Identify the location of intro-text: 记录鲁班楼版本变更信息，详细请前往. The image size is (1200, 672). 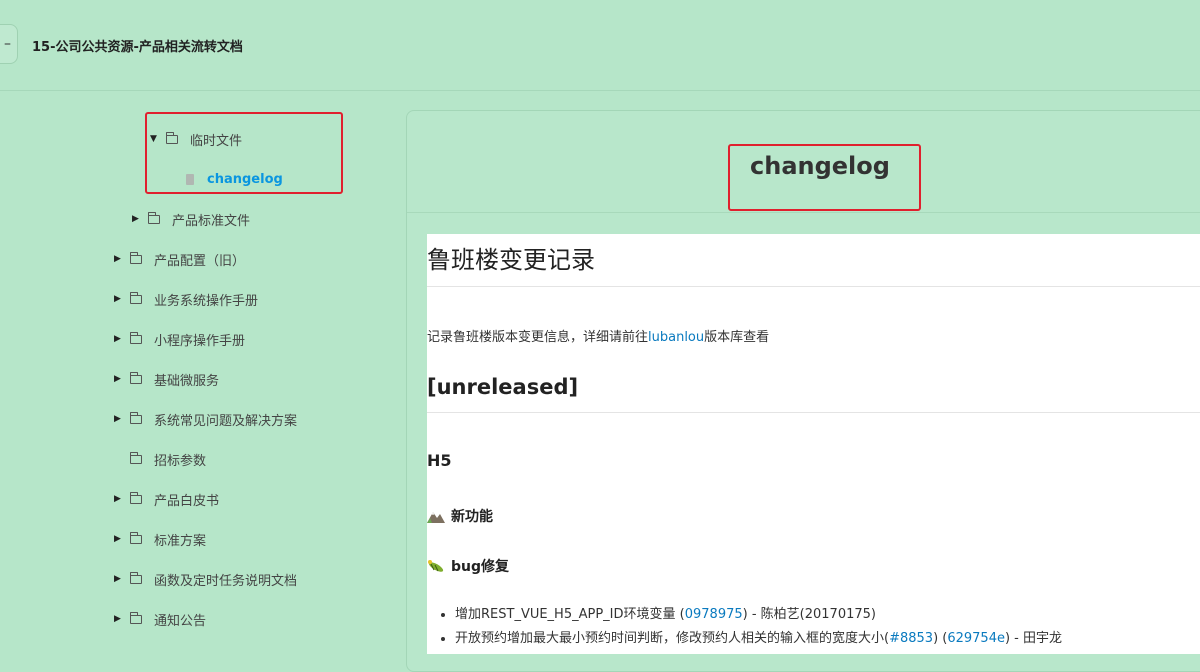
(538, 337).